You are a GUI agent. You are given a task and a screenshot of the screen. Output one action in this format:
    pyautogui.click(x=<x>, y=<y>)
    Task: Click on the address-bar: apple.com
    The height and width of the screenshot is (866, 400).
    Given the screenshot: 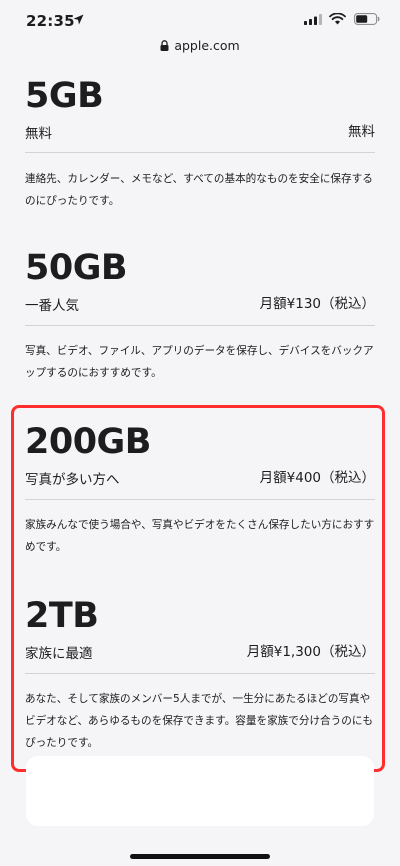 What is the action you would take?
    pyautogui.click(x=200, y=48)
    